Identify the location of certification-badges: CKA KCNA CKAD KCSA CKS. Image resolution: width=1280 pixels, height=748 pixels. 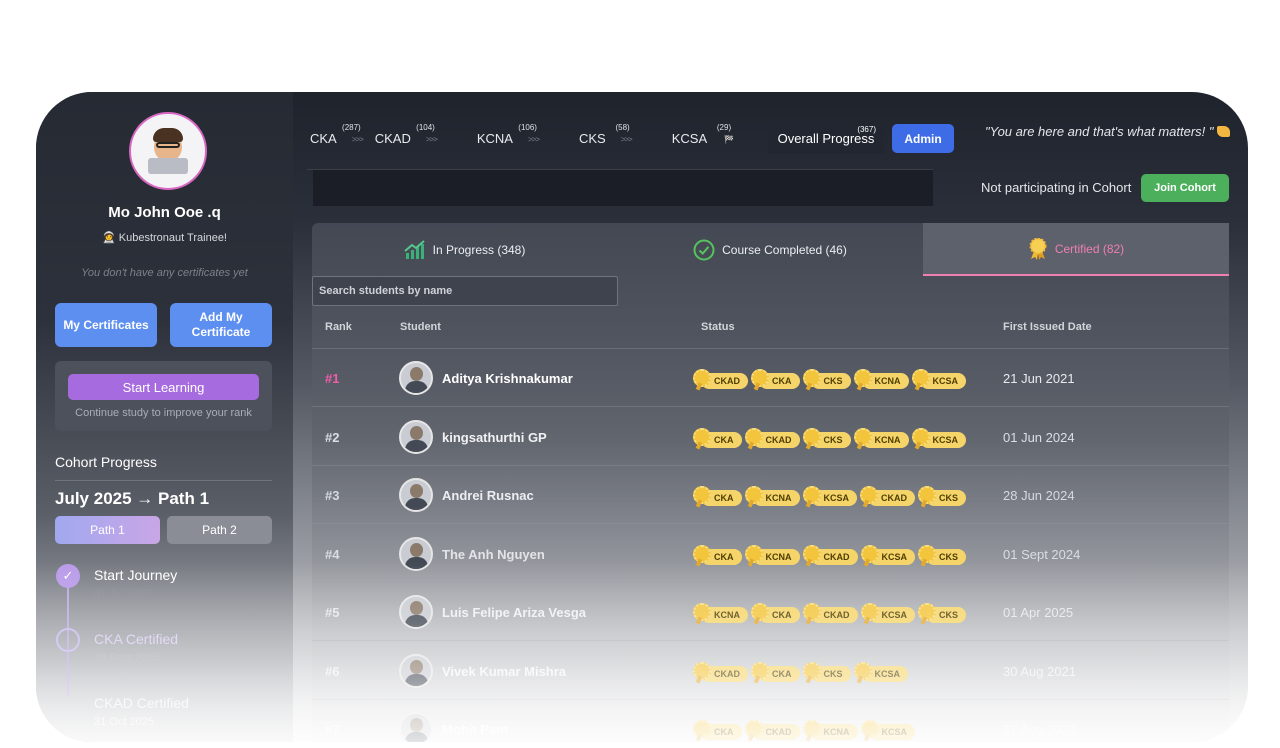
(830, 554).